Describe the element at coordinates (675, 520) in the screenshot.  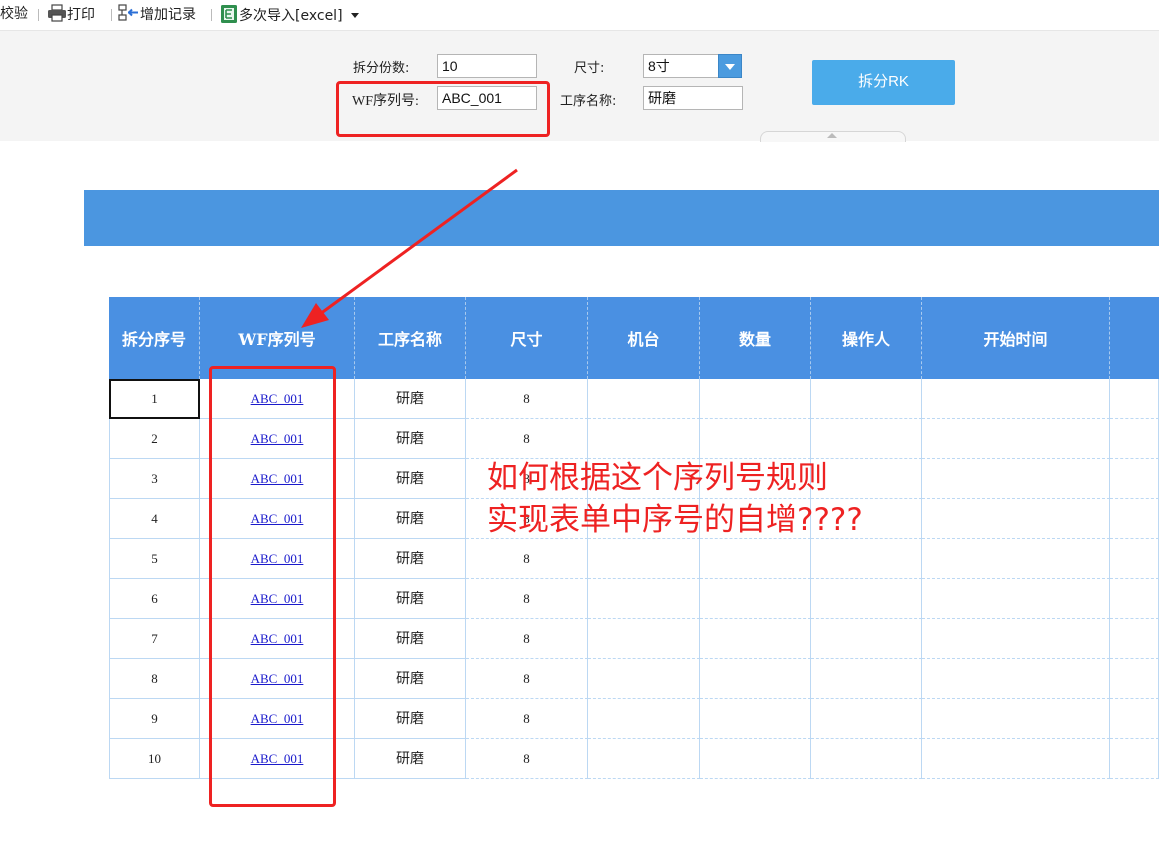
I see `annotation-line-2: 实现表单中序号的自增????` at that location.